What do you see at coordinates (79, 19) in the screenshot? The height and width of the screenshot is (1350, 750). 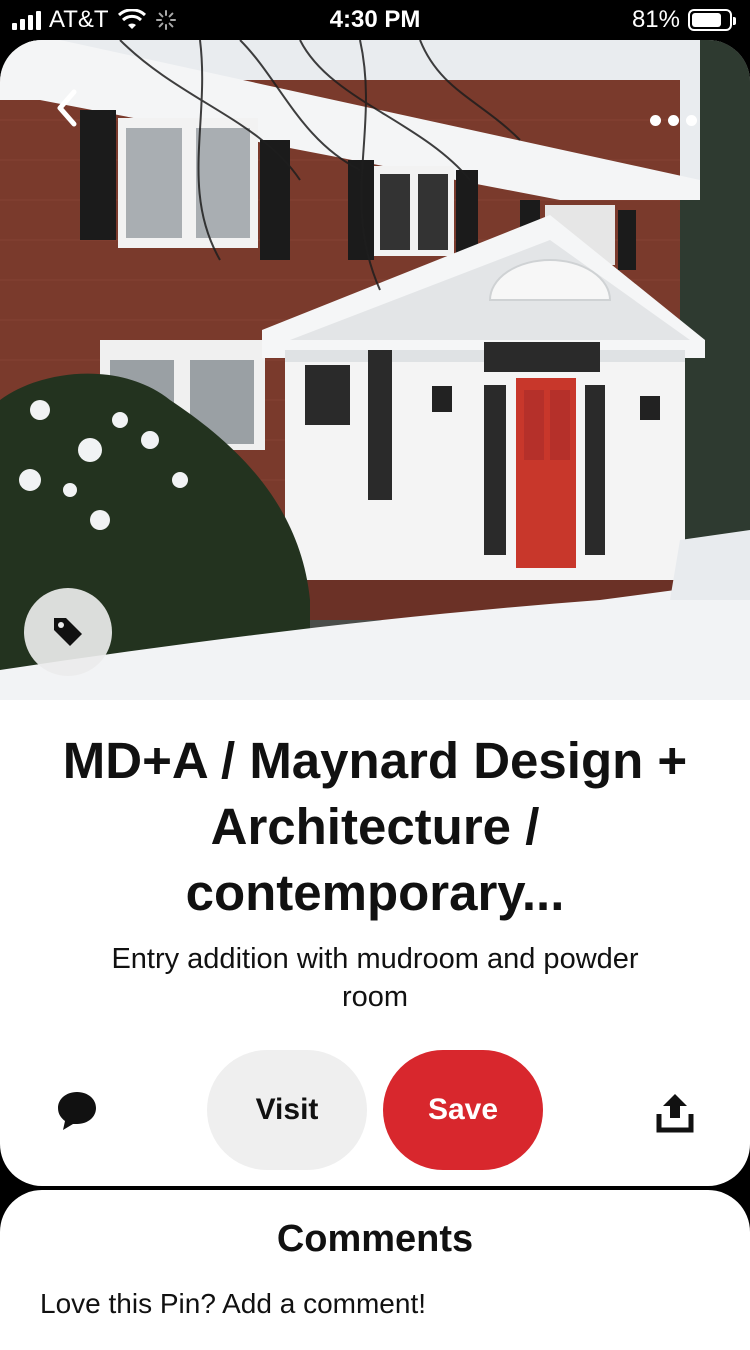 I see `carrier-label: AT&T` at bounding box center [79, 19].